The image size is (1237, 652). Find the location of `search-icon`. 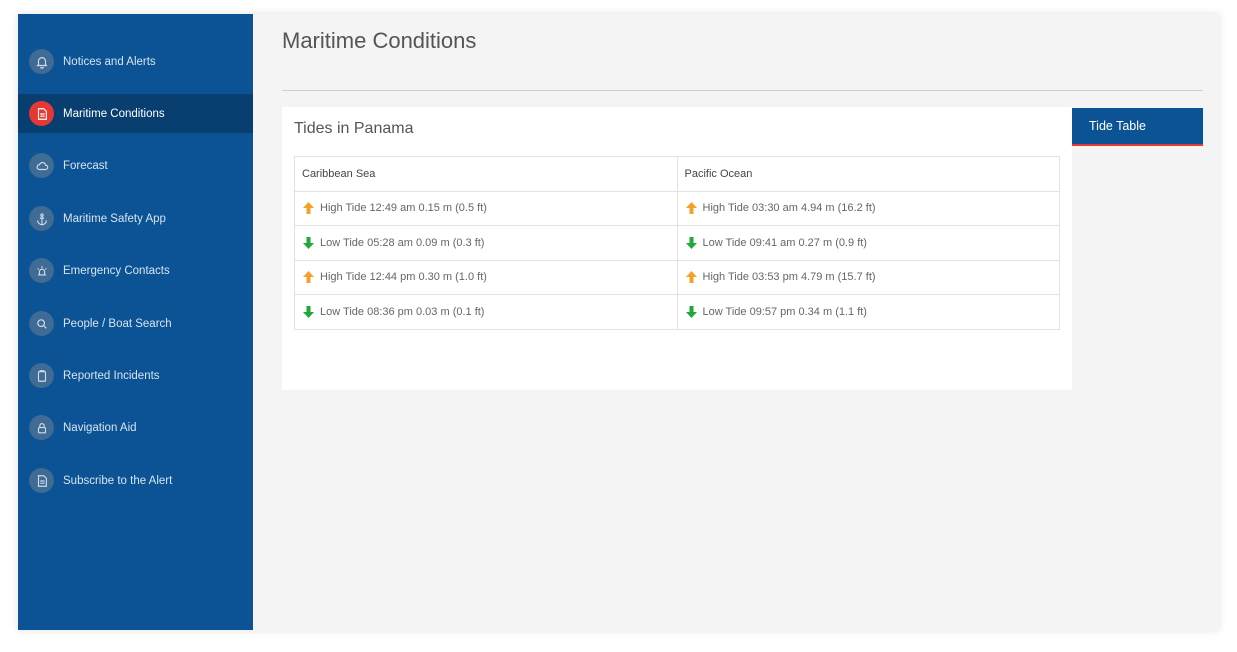

search-icon is located at coordinates (41, 323).